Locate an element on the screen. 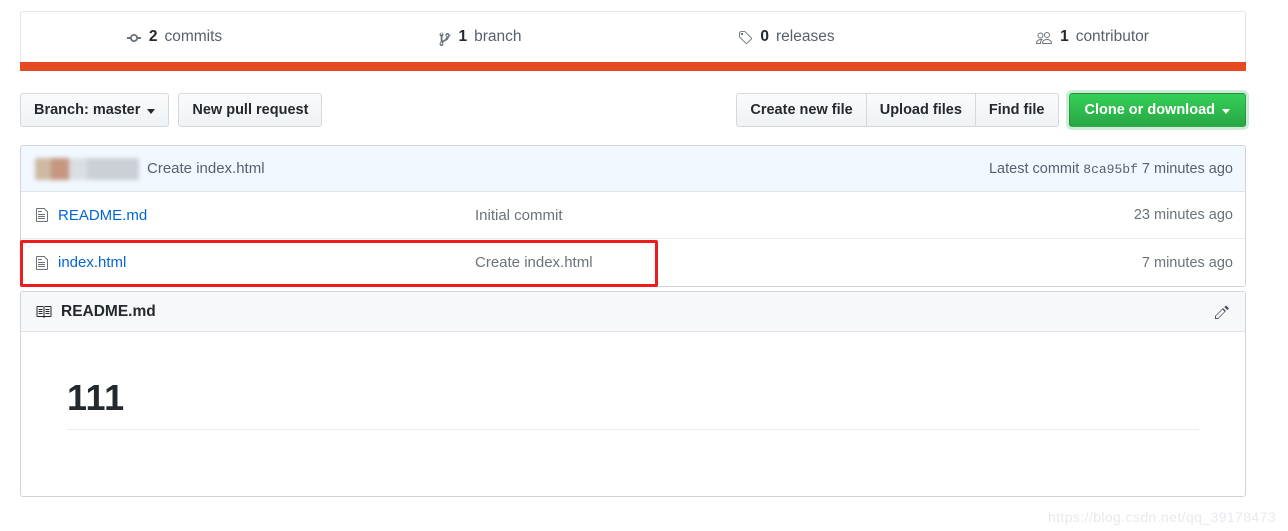 This screenshot has width=1288, height=531. tag-icon is located at coordinates (745, 38).